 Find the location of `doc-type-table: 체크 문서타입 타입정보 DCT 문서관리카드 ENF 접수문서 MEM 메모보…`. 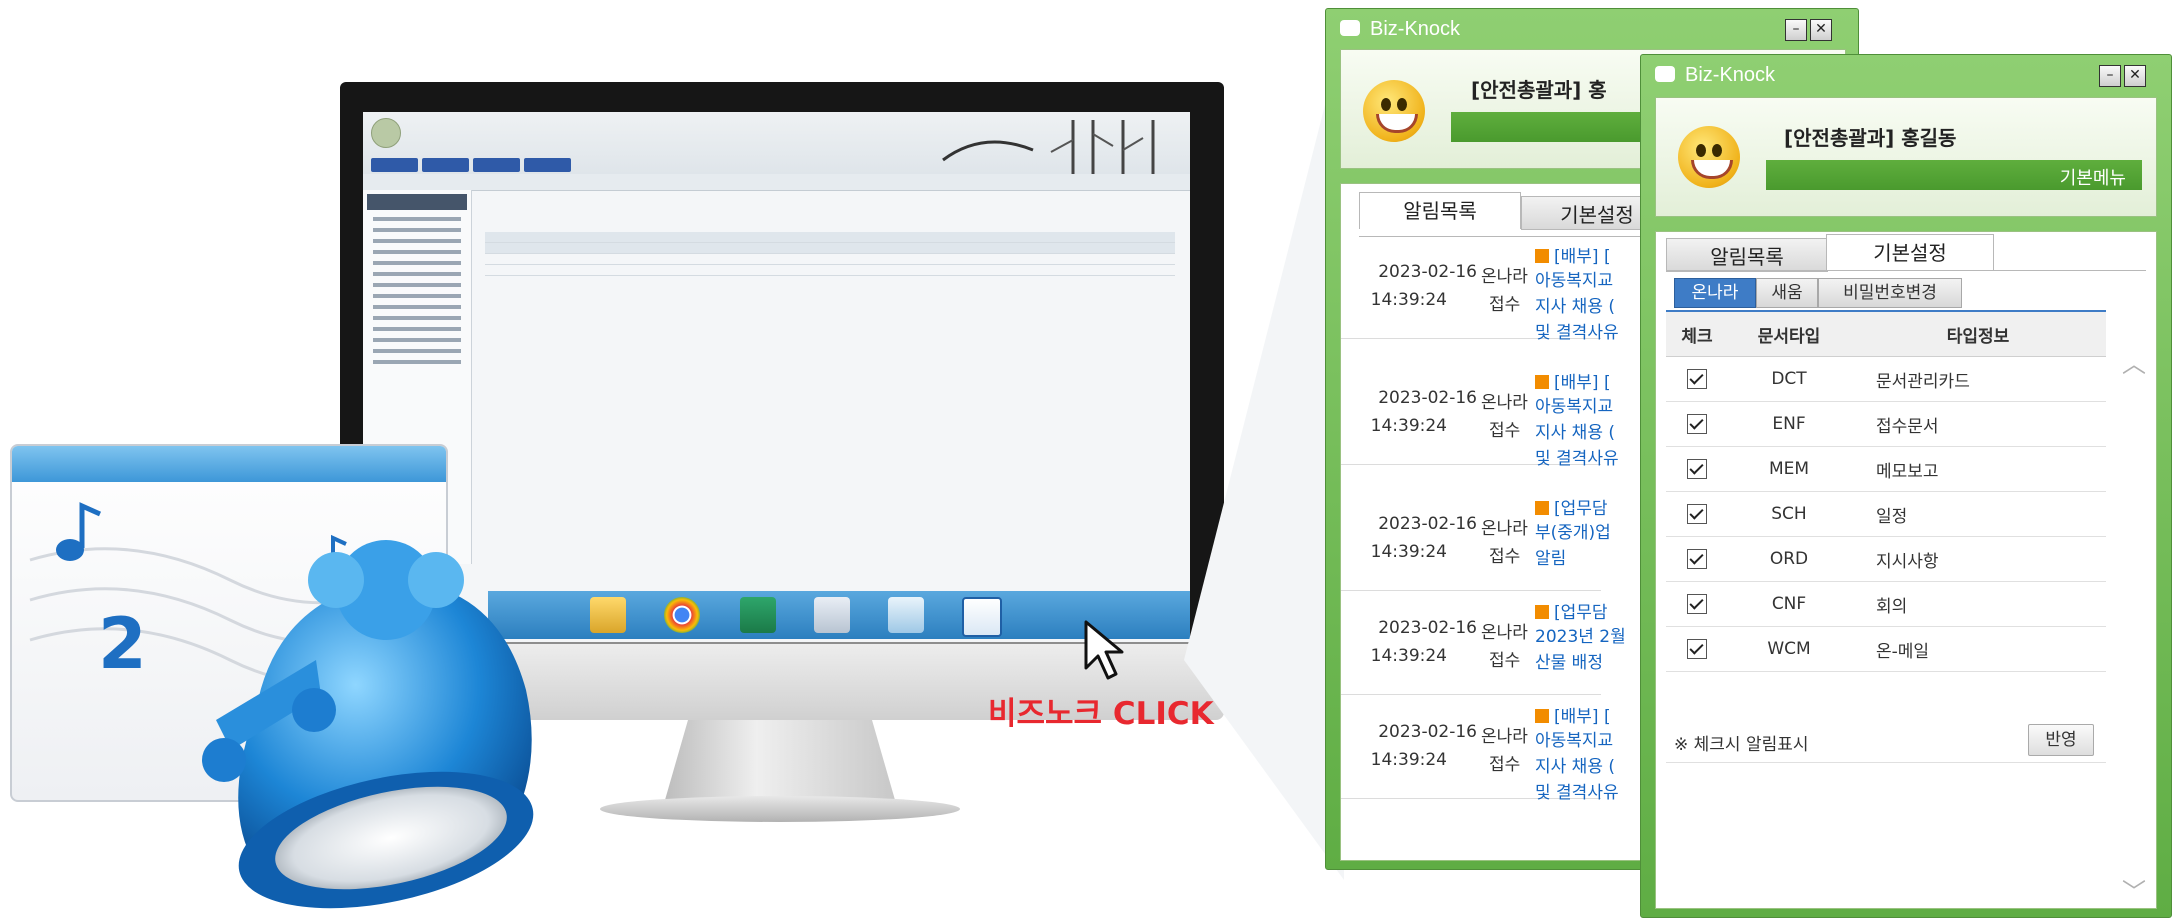

doc-type-table: 체크 문서타입 타입정보 DCT 문서관리카드 ENF 접수문서 MEM 메모보… is located at coordinates (1886, 492).